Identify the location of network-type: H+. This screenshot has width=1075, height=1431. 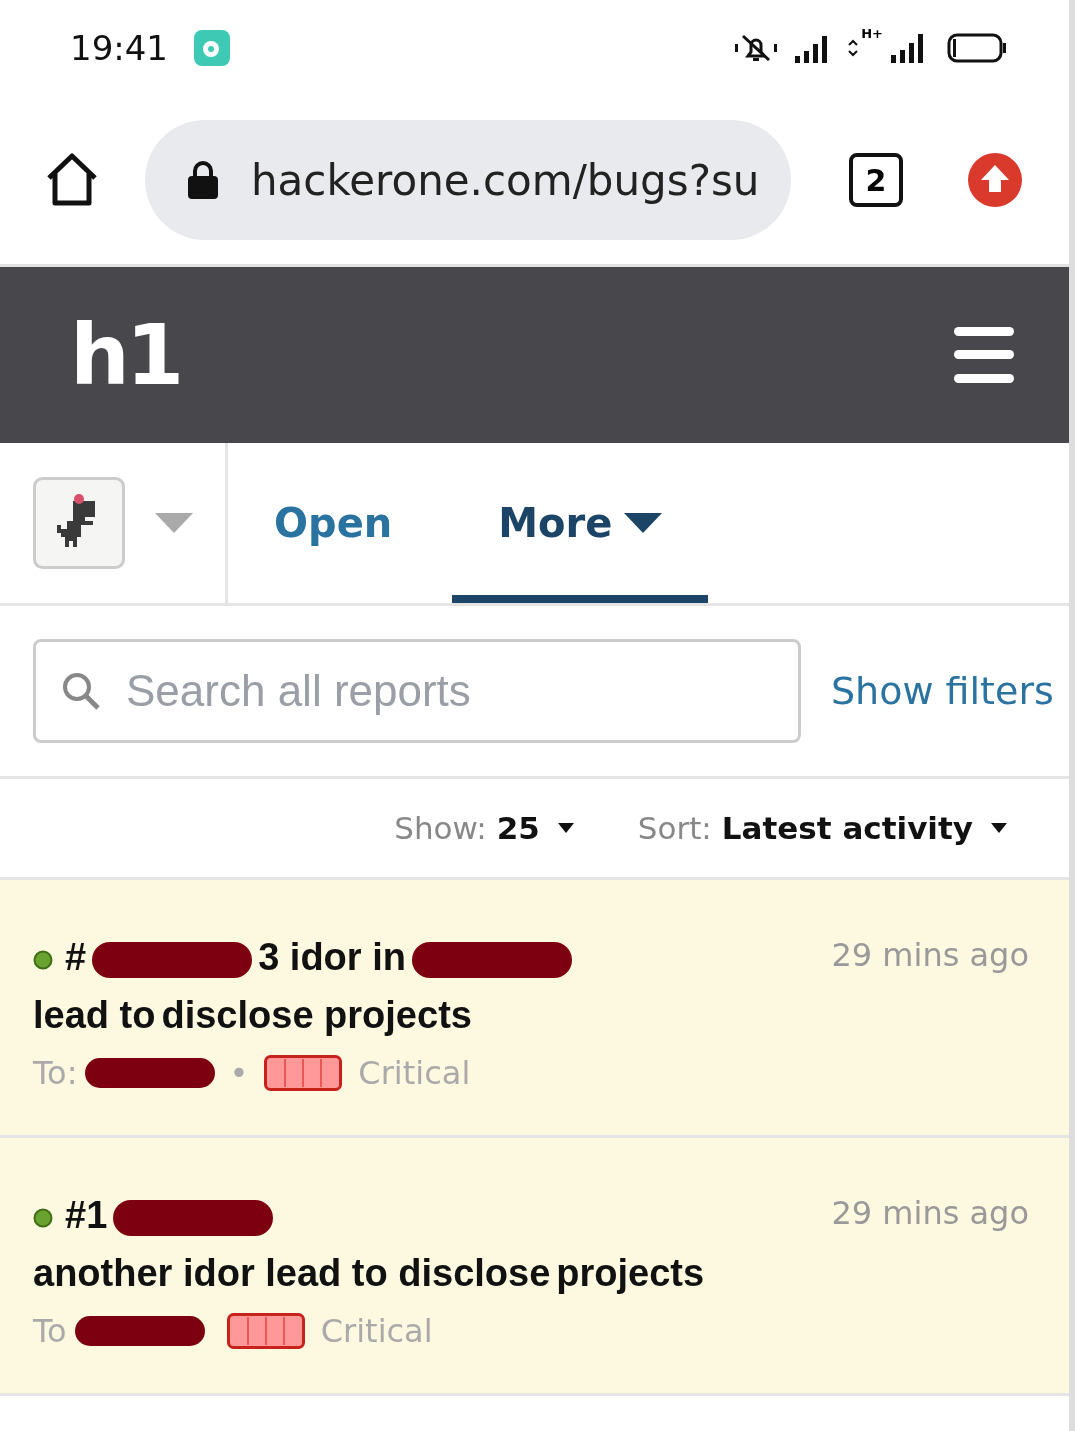
(872, 33).